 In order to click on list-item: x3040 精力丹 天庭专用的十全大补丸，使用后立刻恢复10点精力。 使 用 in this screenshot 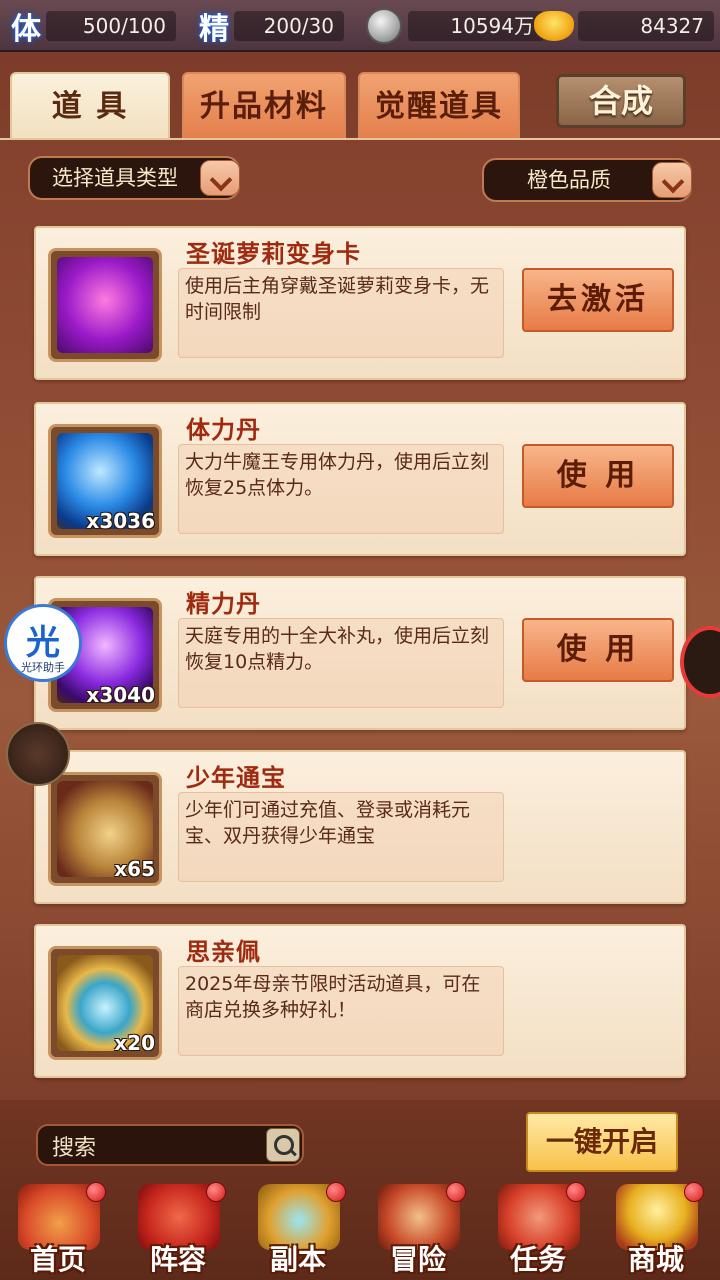, I will do `click(360, 653)`.